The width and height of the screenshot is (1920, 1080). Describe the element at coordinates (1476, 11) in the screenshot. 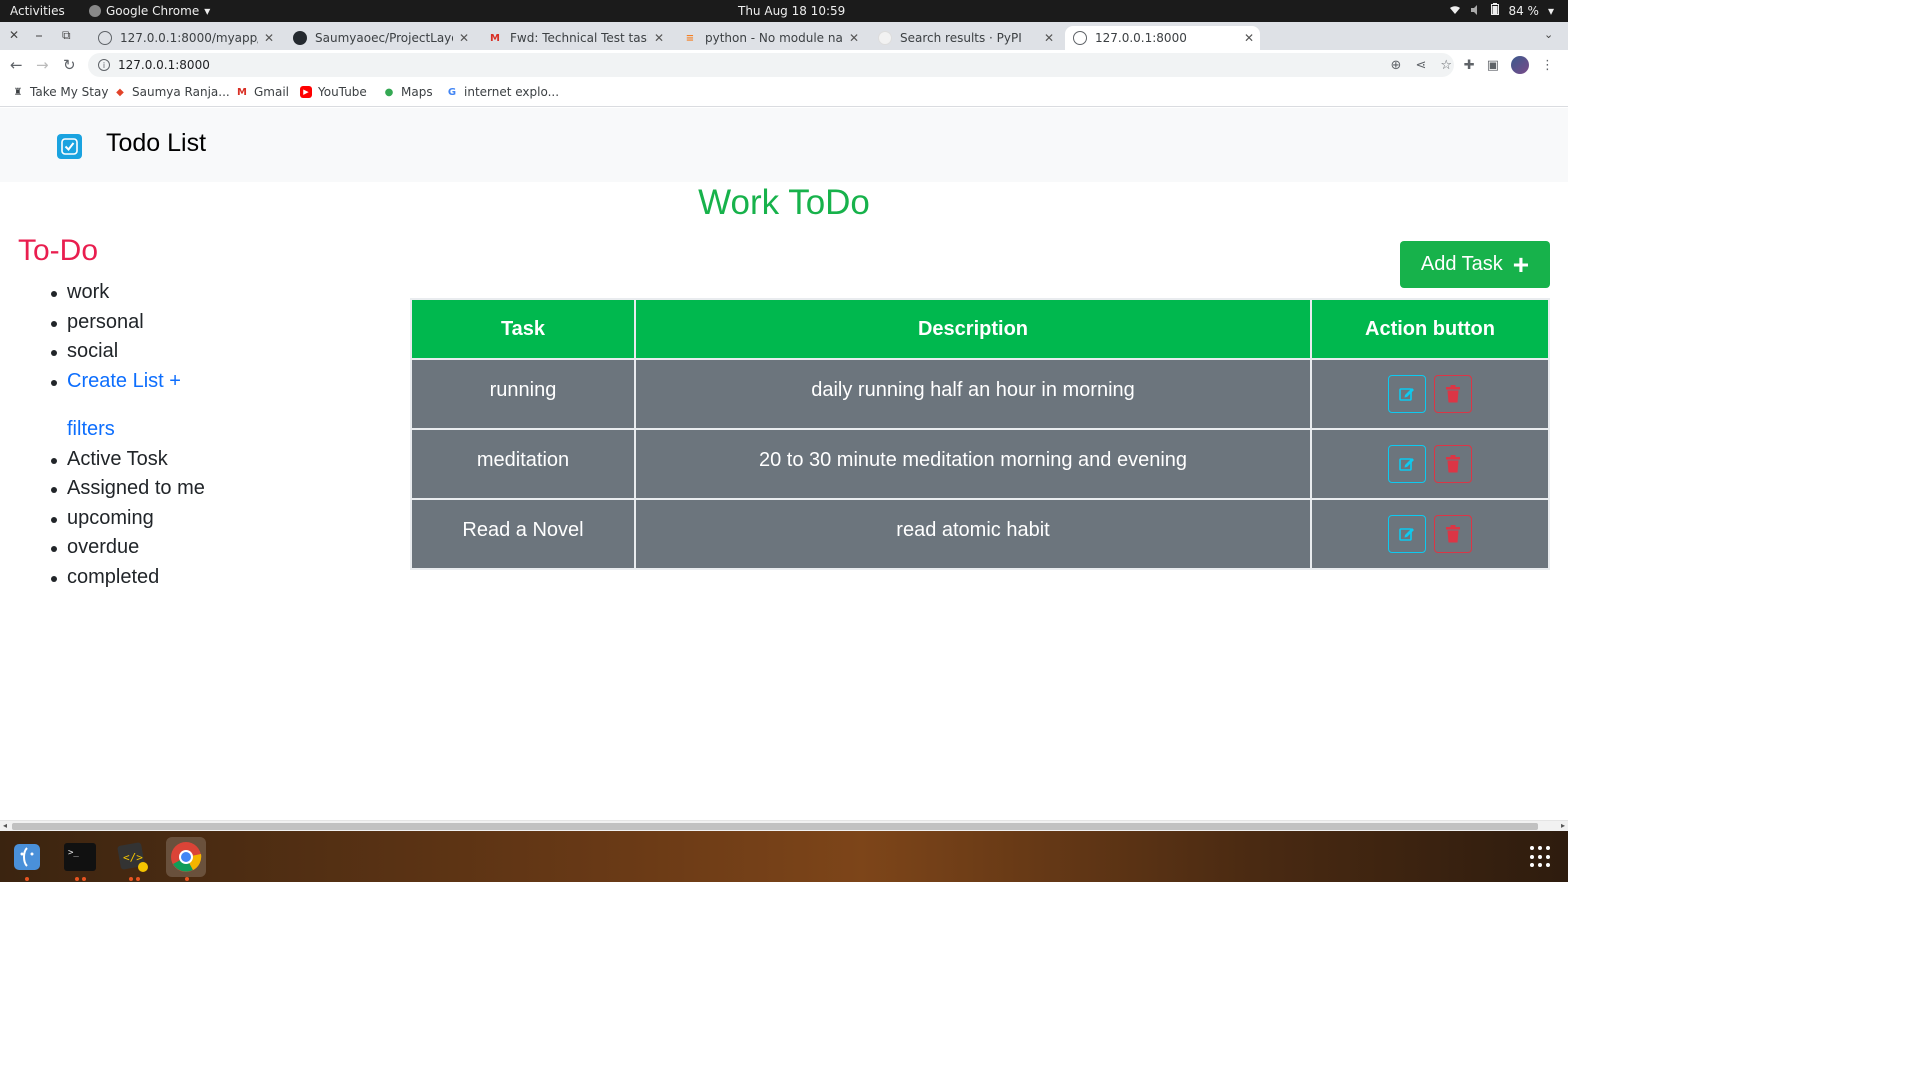

I see `volume-icon` at that location.